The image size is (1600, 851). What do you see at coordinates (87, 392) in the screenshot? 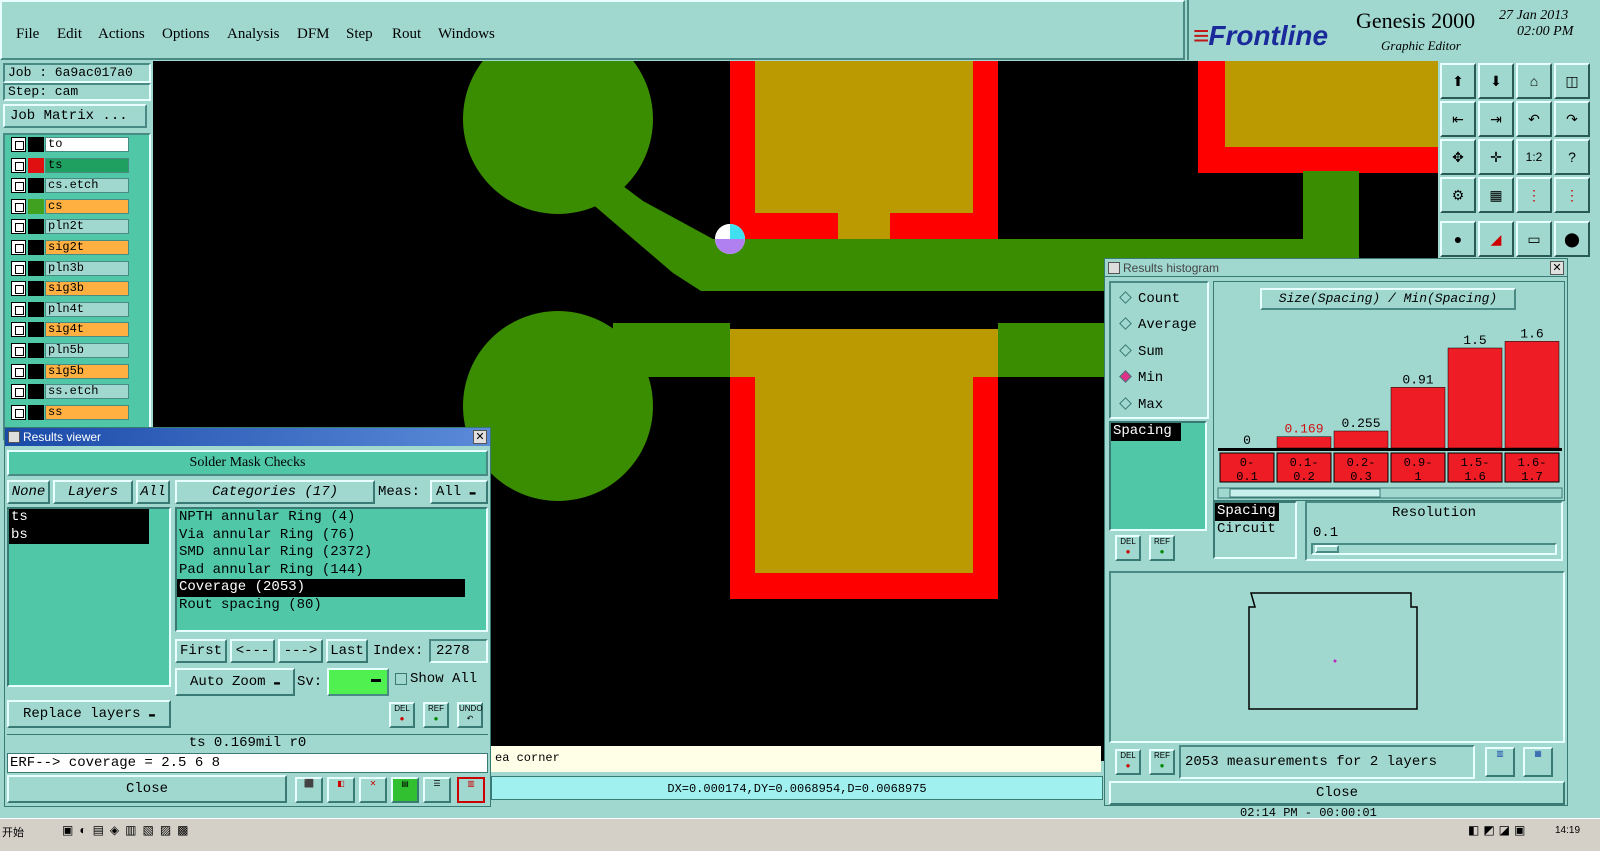
I see `layer-name: ss.etch` at bounding box center [87, 392].